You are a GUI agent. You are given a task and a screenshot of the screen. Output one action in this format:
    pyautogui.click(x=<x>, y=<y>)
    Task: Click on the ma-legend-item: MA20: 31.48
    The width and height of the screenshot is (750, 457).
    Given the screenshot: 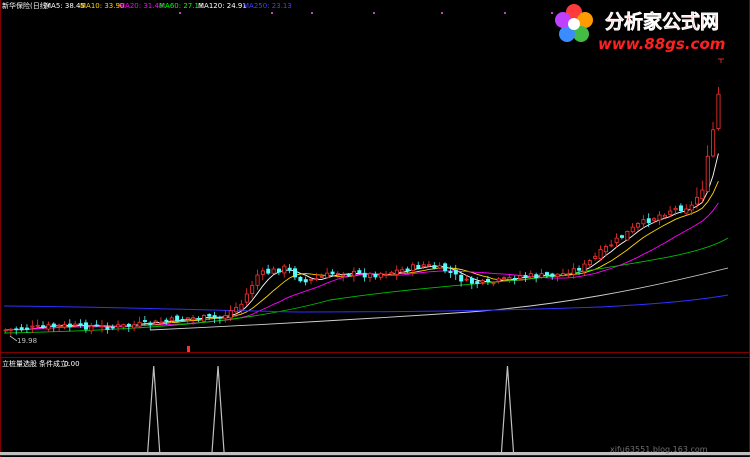 What is the action you would take?
    pyautogui.click(x=141, y=6)
    